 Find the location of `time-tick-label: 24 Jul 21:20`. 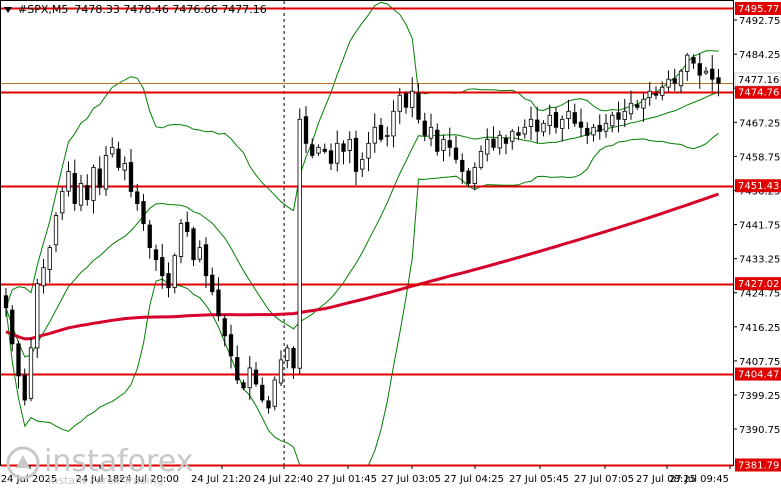

time-tick-label: 24 Jul 21:20 is located at coordinates (221, 479).